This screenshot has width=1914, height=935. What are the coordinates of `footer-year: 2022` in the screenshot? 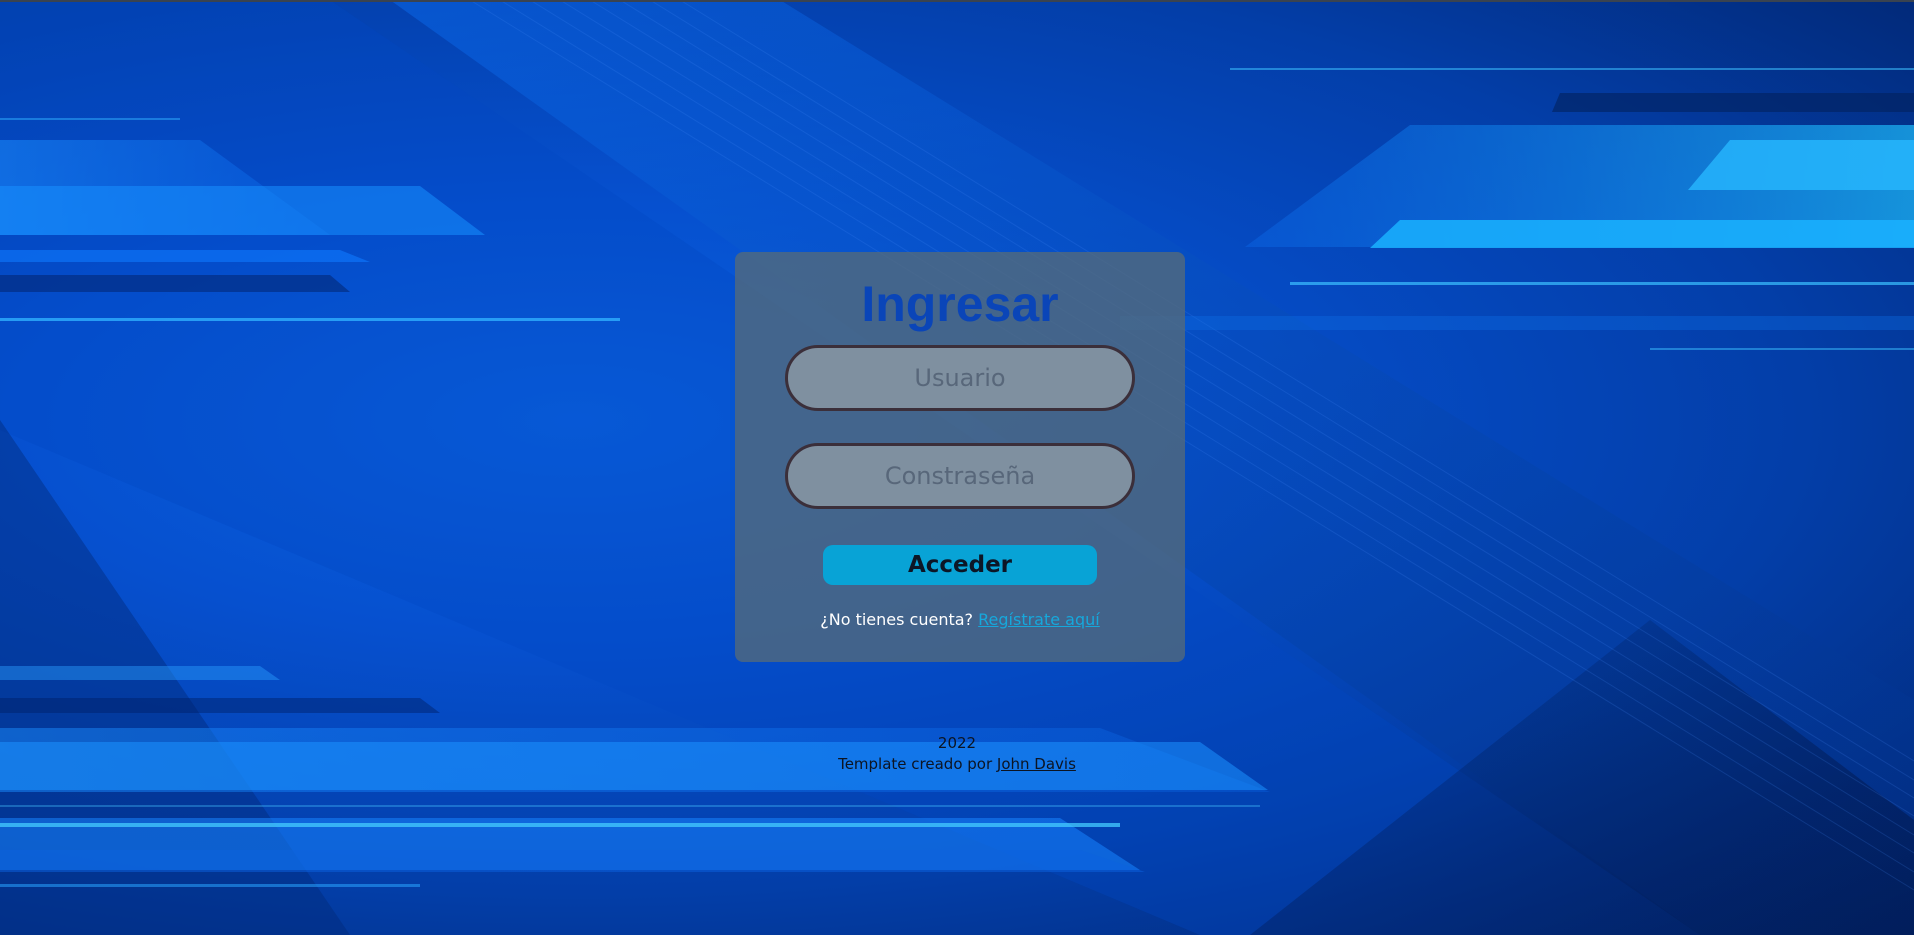 It's located at (957, 743).